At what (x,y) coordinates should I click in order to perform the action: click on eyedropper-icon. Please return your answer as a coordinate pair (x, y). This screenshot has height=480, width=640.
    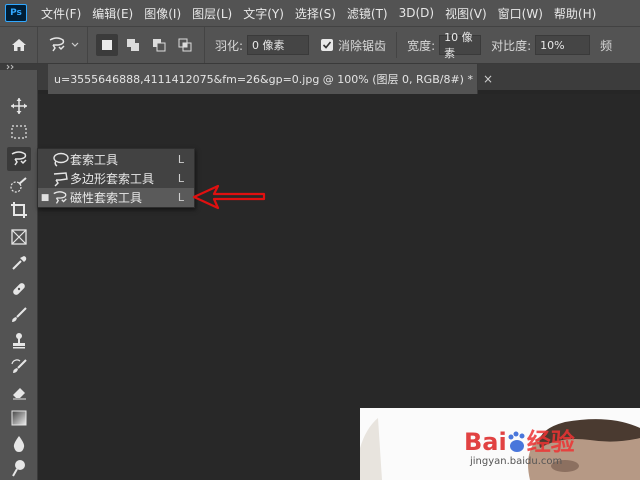
    Looking at the image, I should click on (19, 263).